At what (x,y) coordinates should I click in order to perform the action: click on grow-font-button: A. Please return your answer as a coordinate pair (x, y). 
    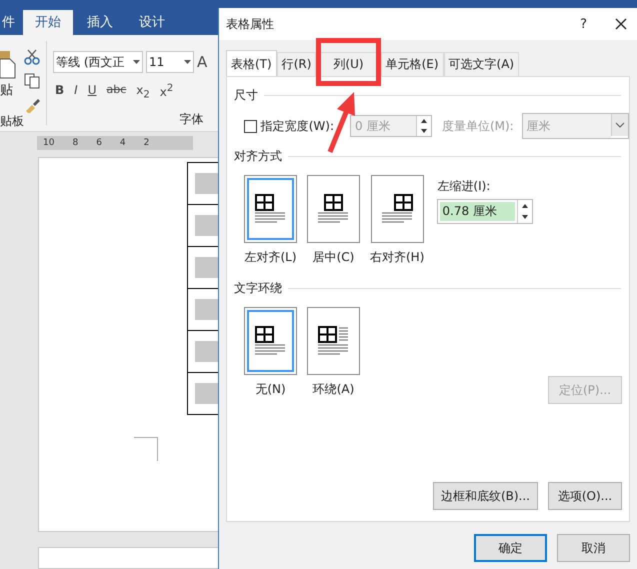
    Looking at the image, I should click on (202, 62).